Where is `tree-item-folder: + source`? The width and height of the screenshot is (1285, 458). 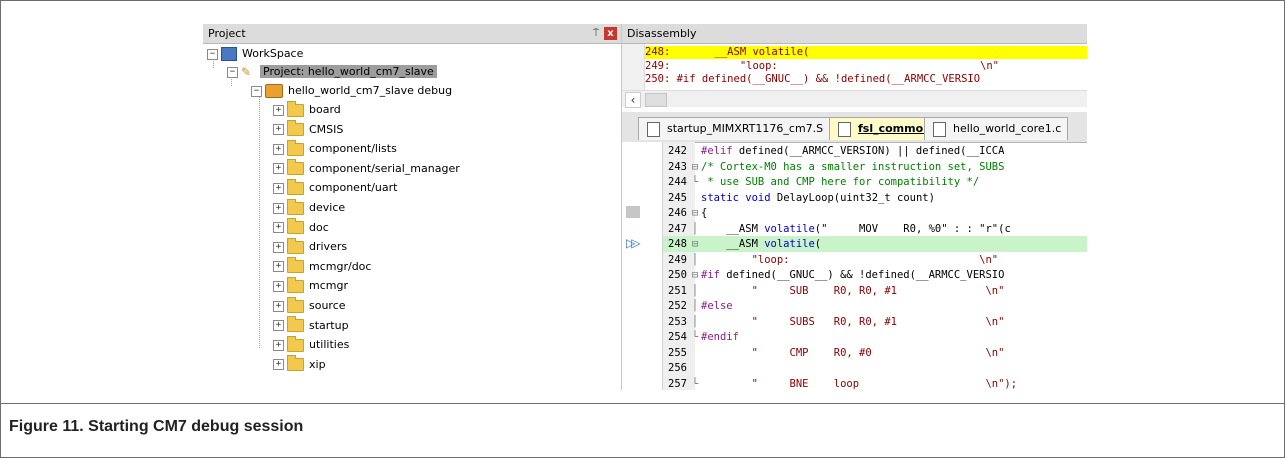 tree-item-folder: + source is located at coordinates (309, 305).